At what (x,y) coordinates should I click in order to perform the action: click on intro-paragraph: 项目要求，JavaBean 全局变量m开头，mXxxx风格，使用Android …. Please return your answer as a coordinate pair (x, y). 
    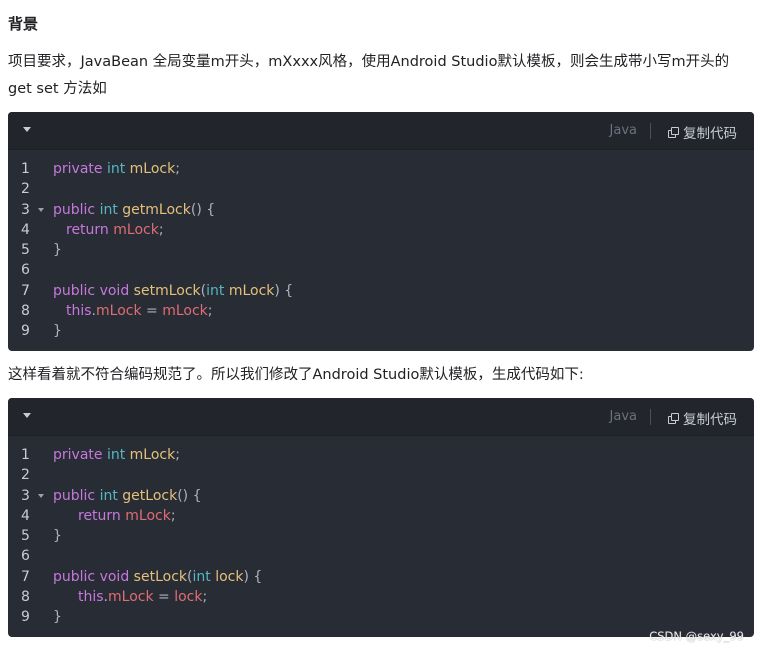
    Looking at the image, I should click on (378, 76).